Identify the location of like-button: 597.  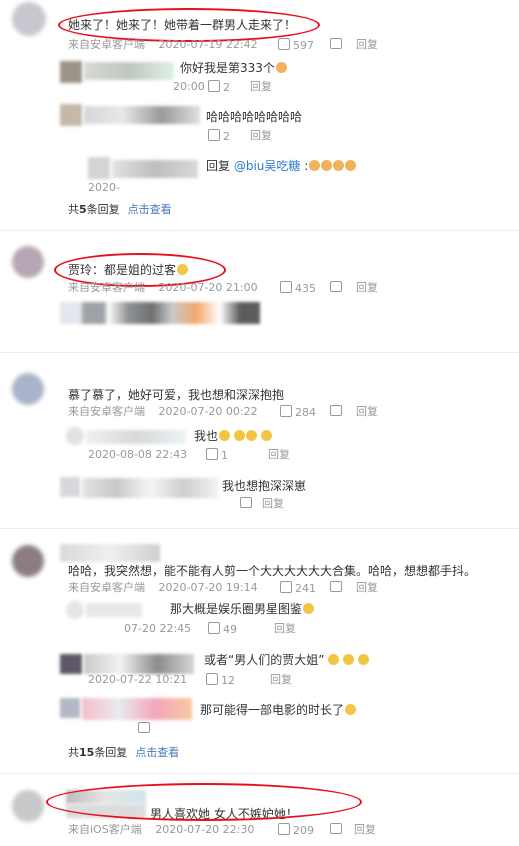
(296, 45).